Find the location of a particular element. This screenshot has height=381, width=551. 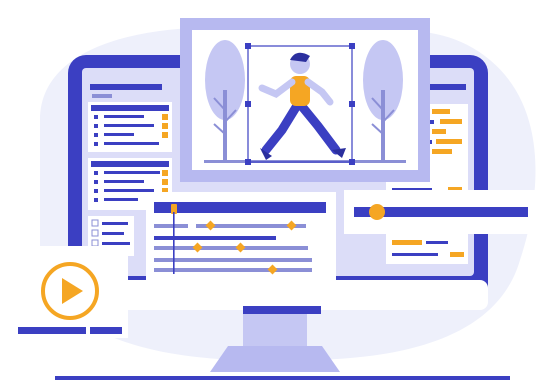

monitor-chin-bar is located at coordinates (282, 310).